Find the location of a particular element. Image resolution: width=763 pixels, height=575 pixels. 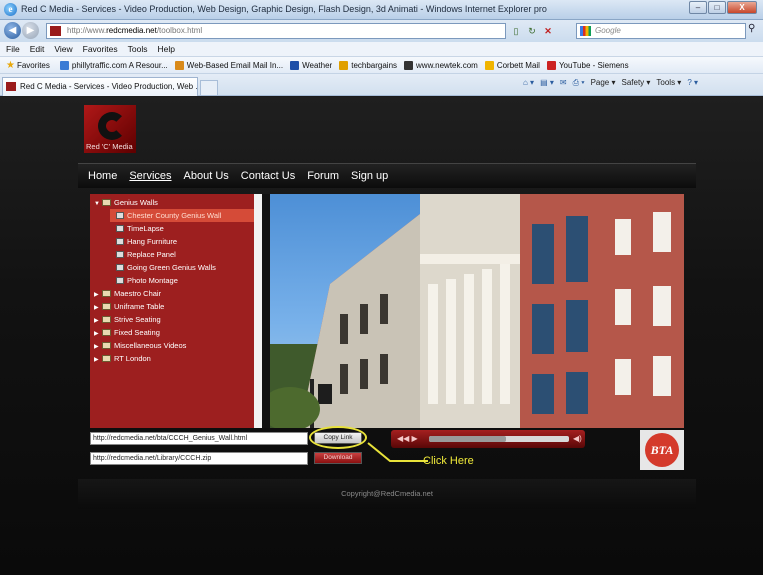

favorite-link: Corbett Mail is located at coordinates (512, 65).